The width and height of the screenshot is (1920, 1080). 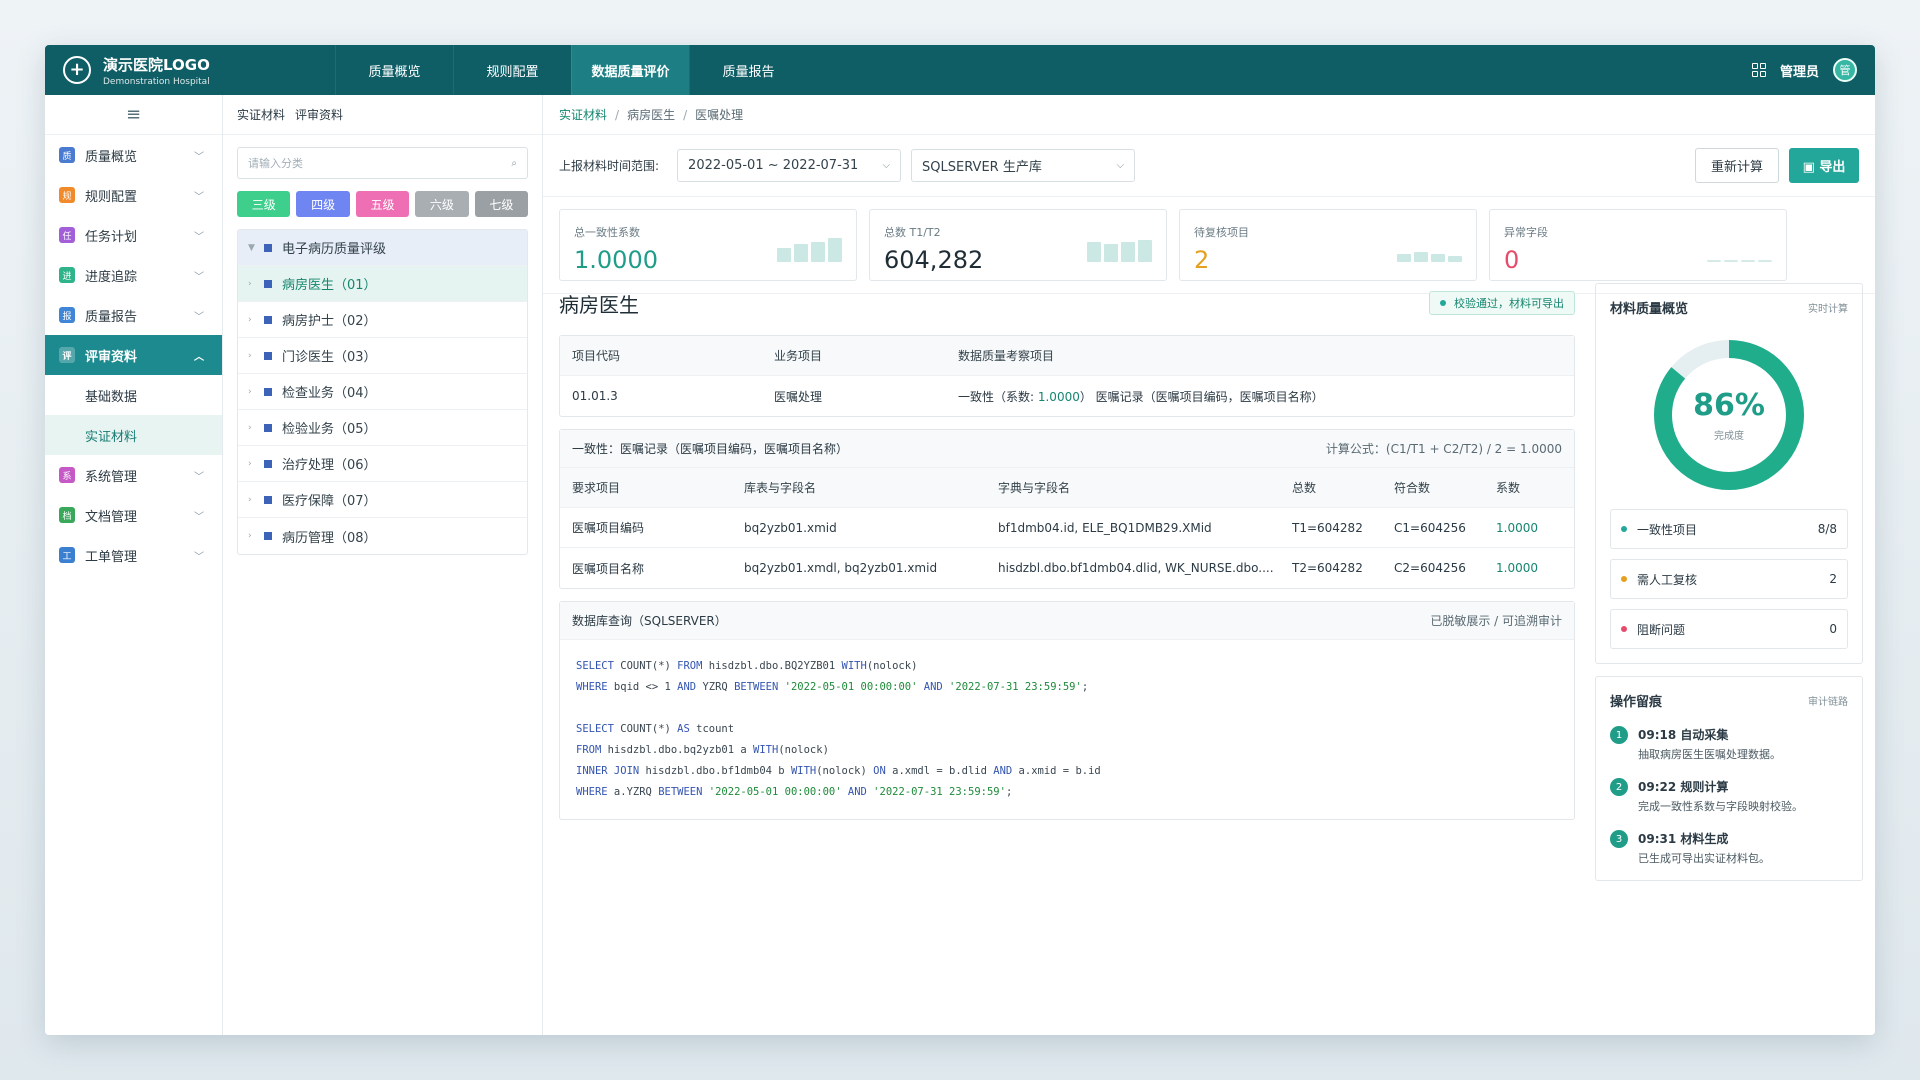 I want to click on system-management-icon: 系, so click(x=67, y=475).